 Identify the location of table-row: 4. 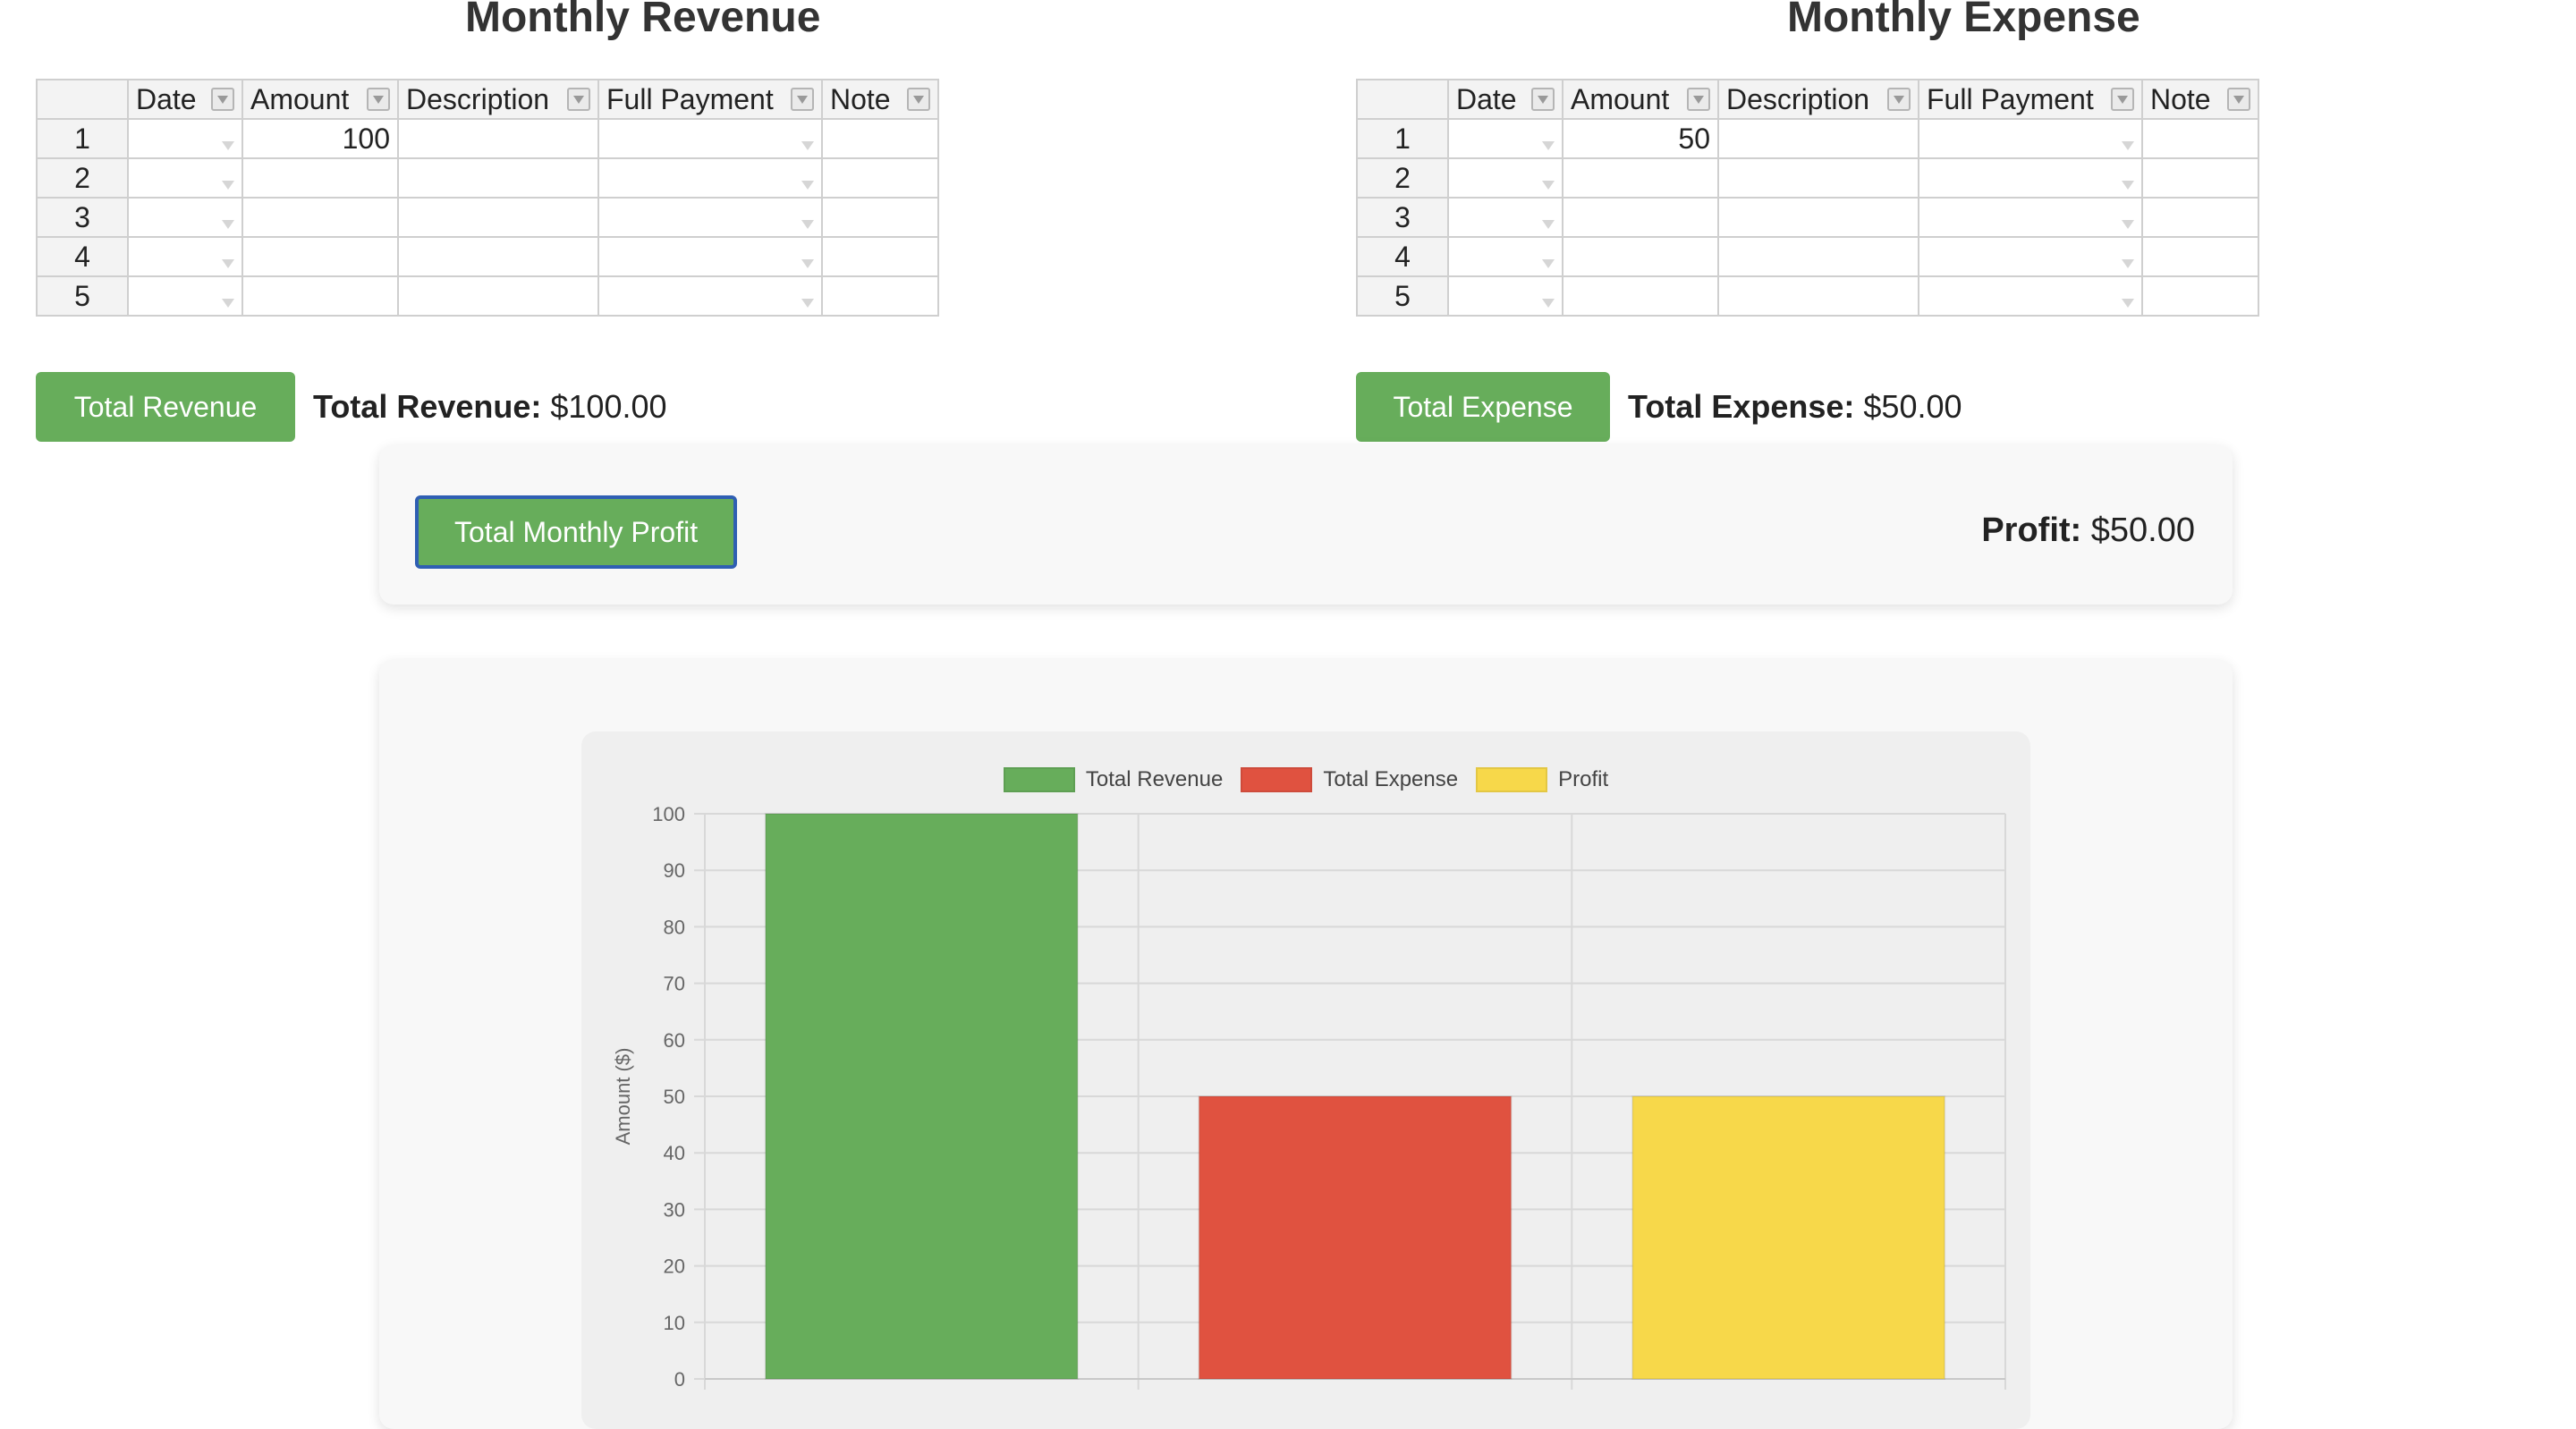
(487, 256).